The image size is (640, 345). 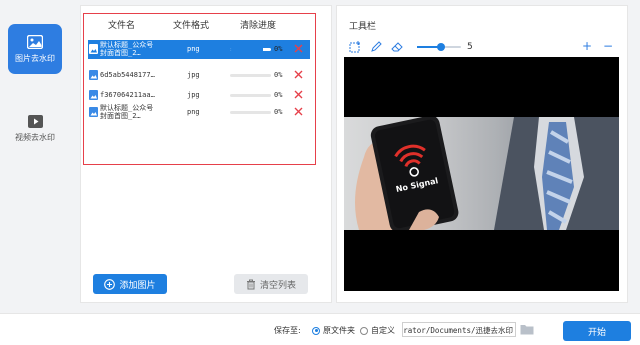 I want to click on nav-video-watermark: 视频去水印, so click(x=35, y=129).